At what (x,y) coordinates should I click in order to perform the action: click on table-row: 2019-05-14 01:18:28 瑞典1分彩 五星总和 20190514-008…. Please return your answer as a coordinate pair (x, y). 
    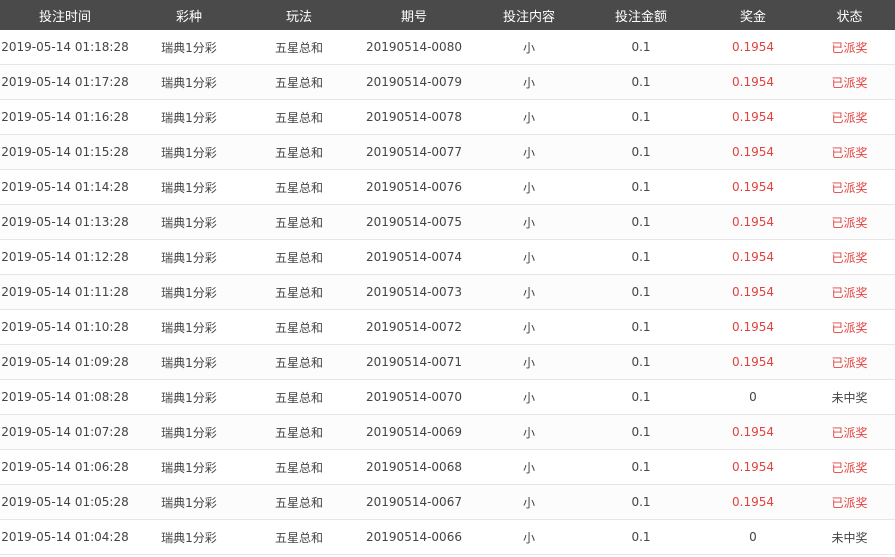
    Looking at the image, I should click on (447, 47).